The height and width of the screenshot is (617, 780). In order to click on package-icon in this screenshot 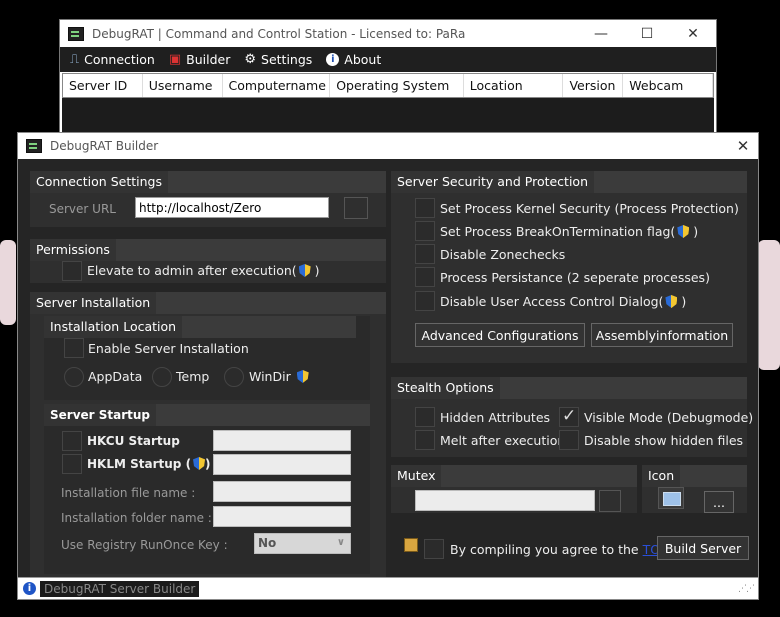, I will do `click(411, 545)`.